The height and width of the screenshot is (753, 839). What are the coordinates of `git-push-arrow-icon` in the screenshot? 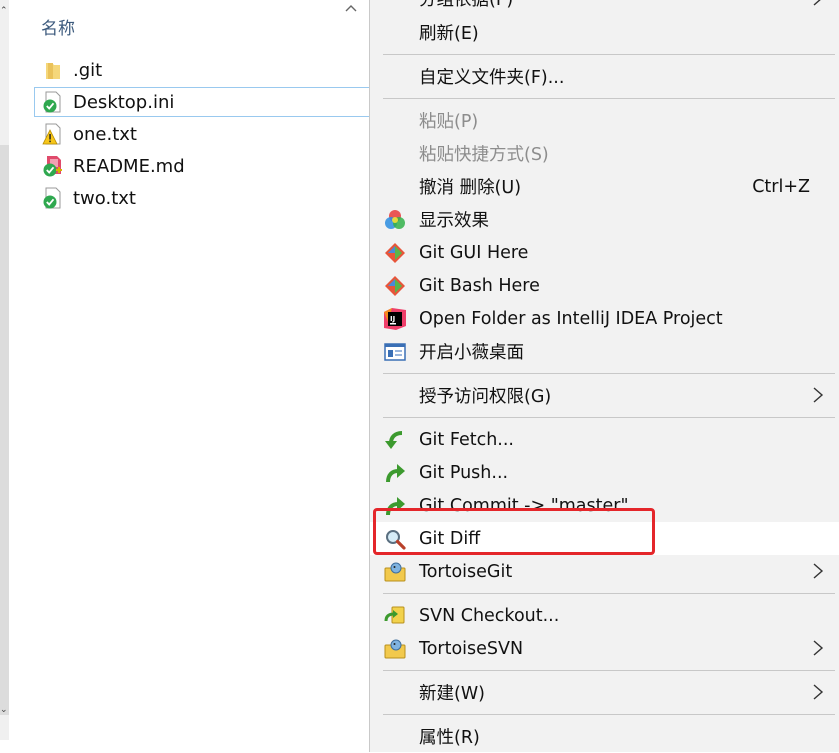 It's located at (395, 472).